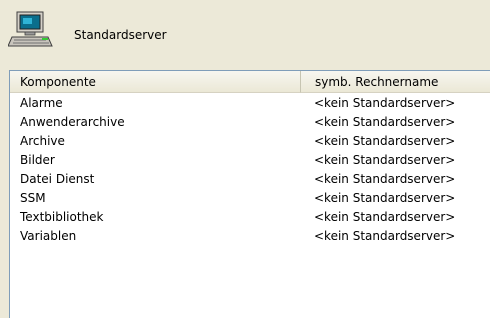 The height and width of the screenshot is (318, 490). I want to click on cell-komponente: SSM, so click(33, 198).